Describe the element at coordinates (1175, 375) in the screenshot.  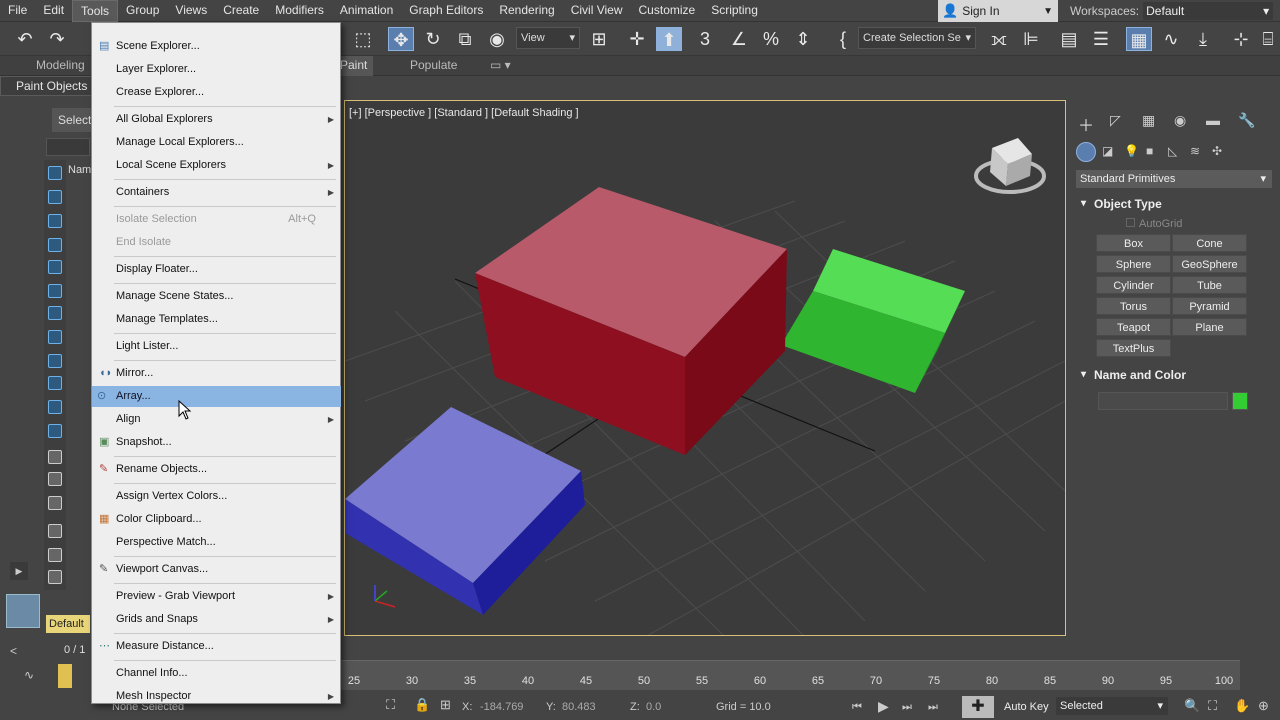
I see `name-and-color-rollout: Name and Color` at that location.